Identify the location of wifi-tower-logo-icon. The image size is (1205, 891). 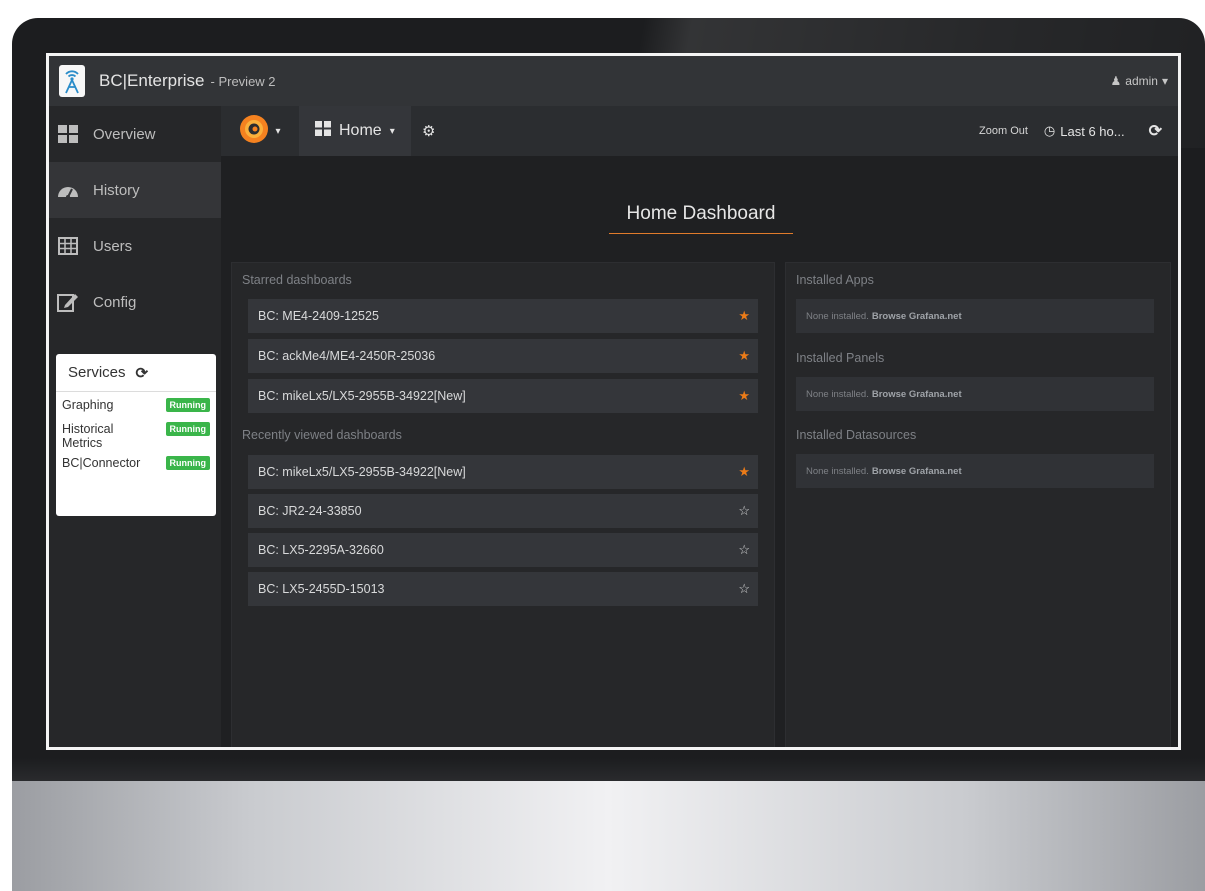
(72, 81).